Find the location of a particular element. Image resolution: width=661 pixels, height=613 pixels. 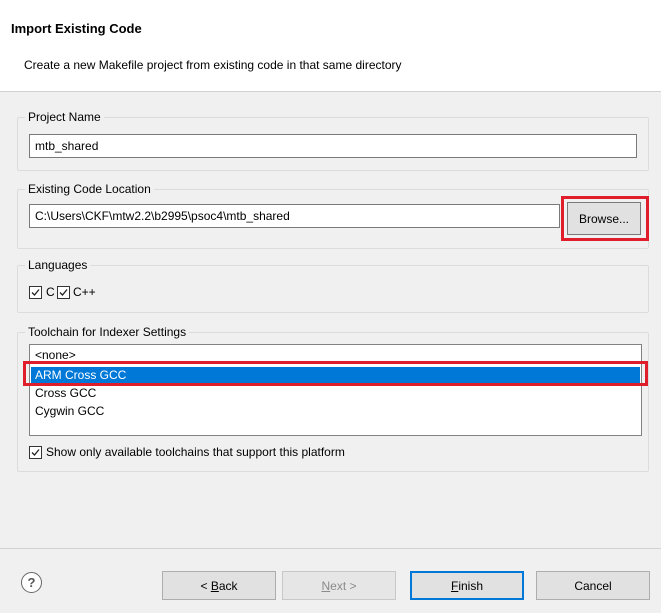

languages-label: Languages is located at coordinates (58, 265).